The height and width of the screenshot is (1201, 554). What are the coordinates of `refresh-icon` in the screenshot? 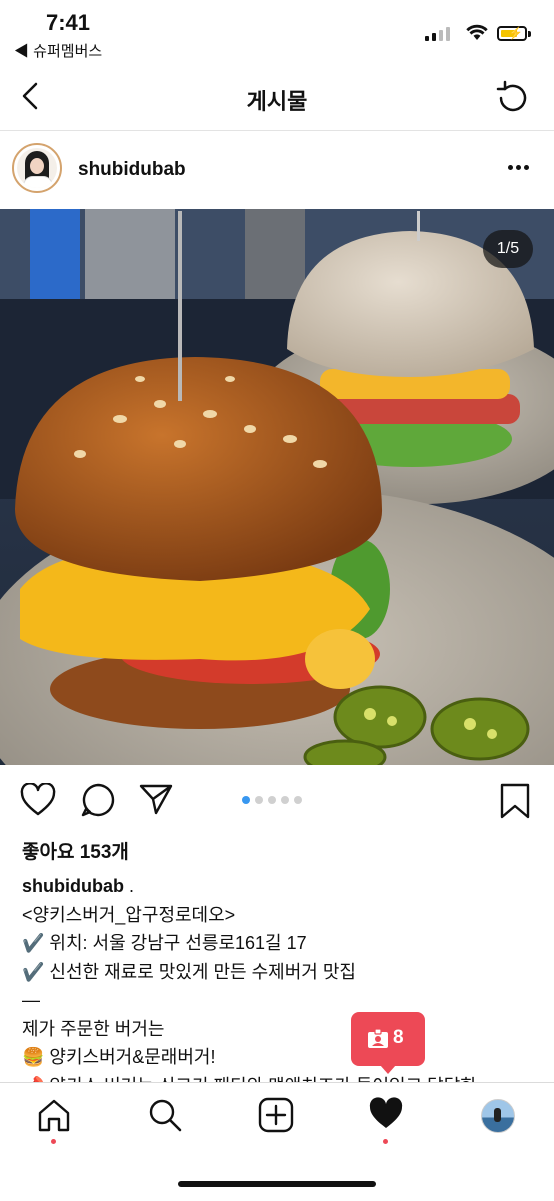 It's located at (512, 98).